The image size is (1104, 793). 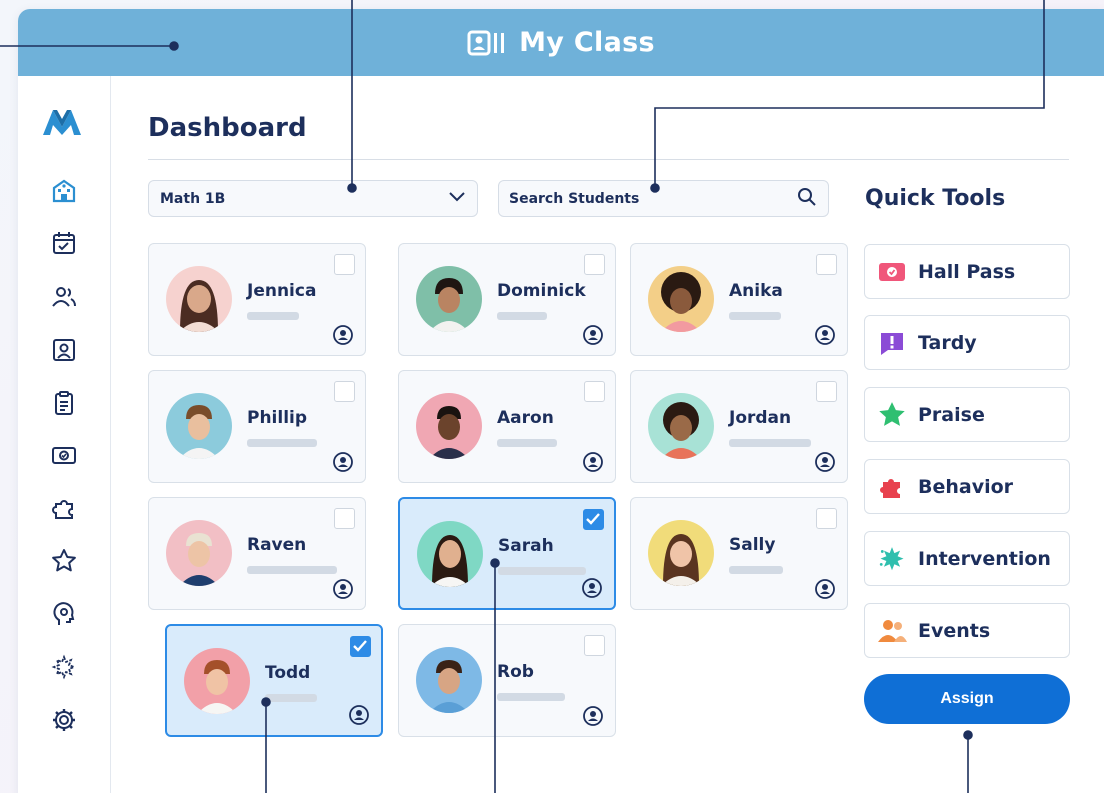 I want to click on tardy-icon, so click(x=892, y=343).